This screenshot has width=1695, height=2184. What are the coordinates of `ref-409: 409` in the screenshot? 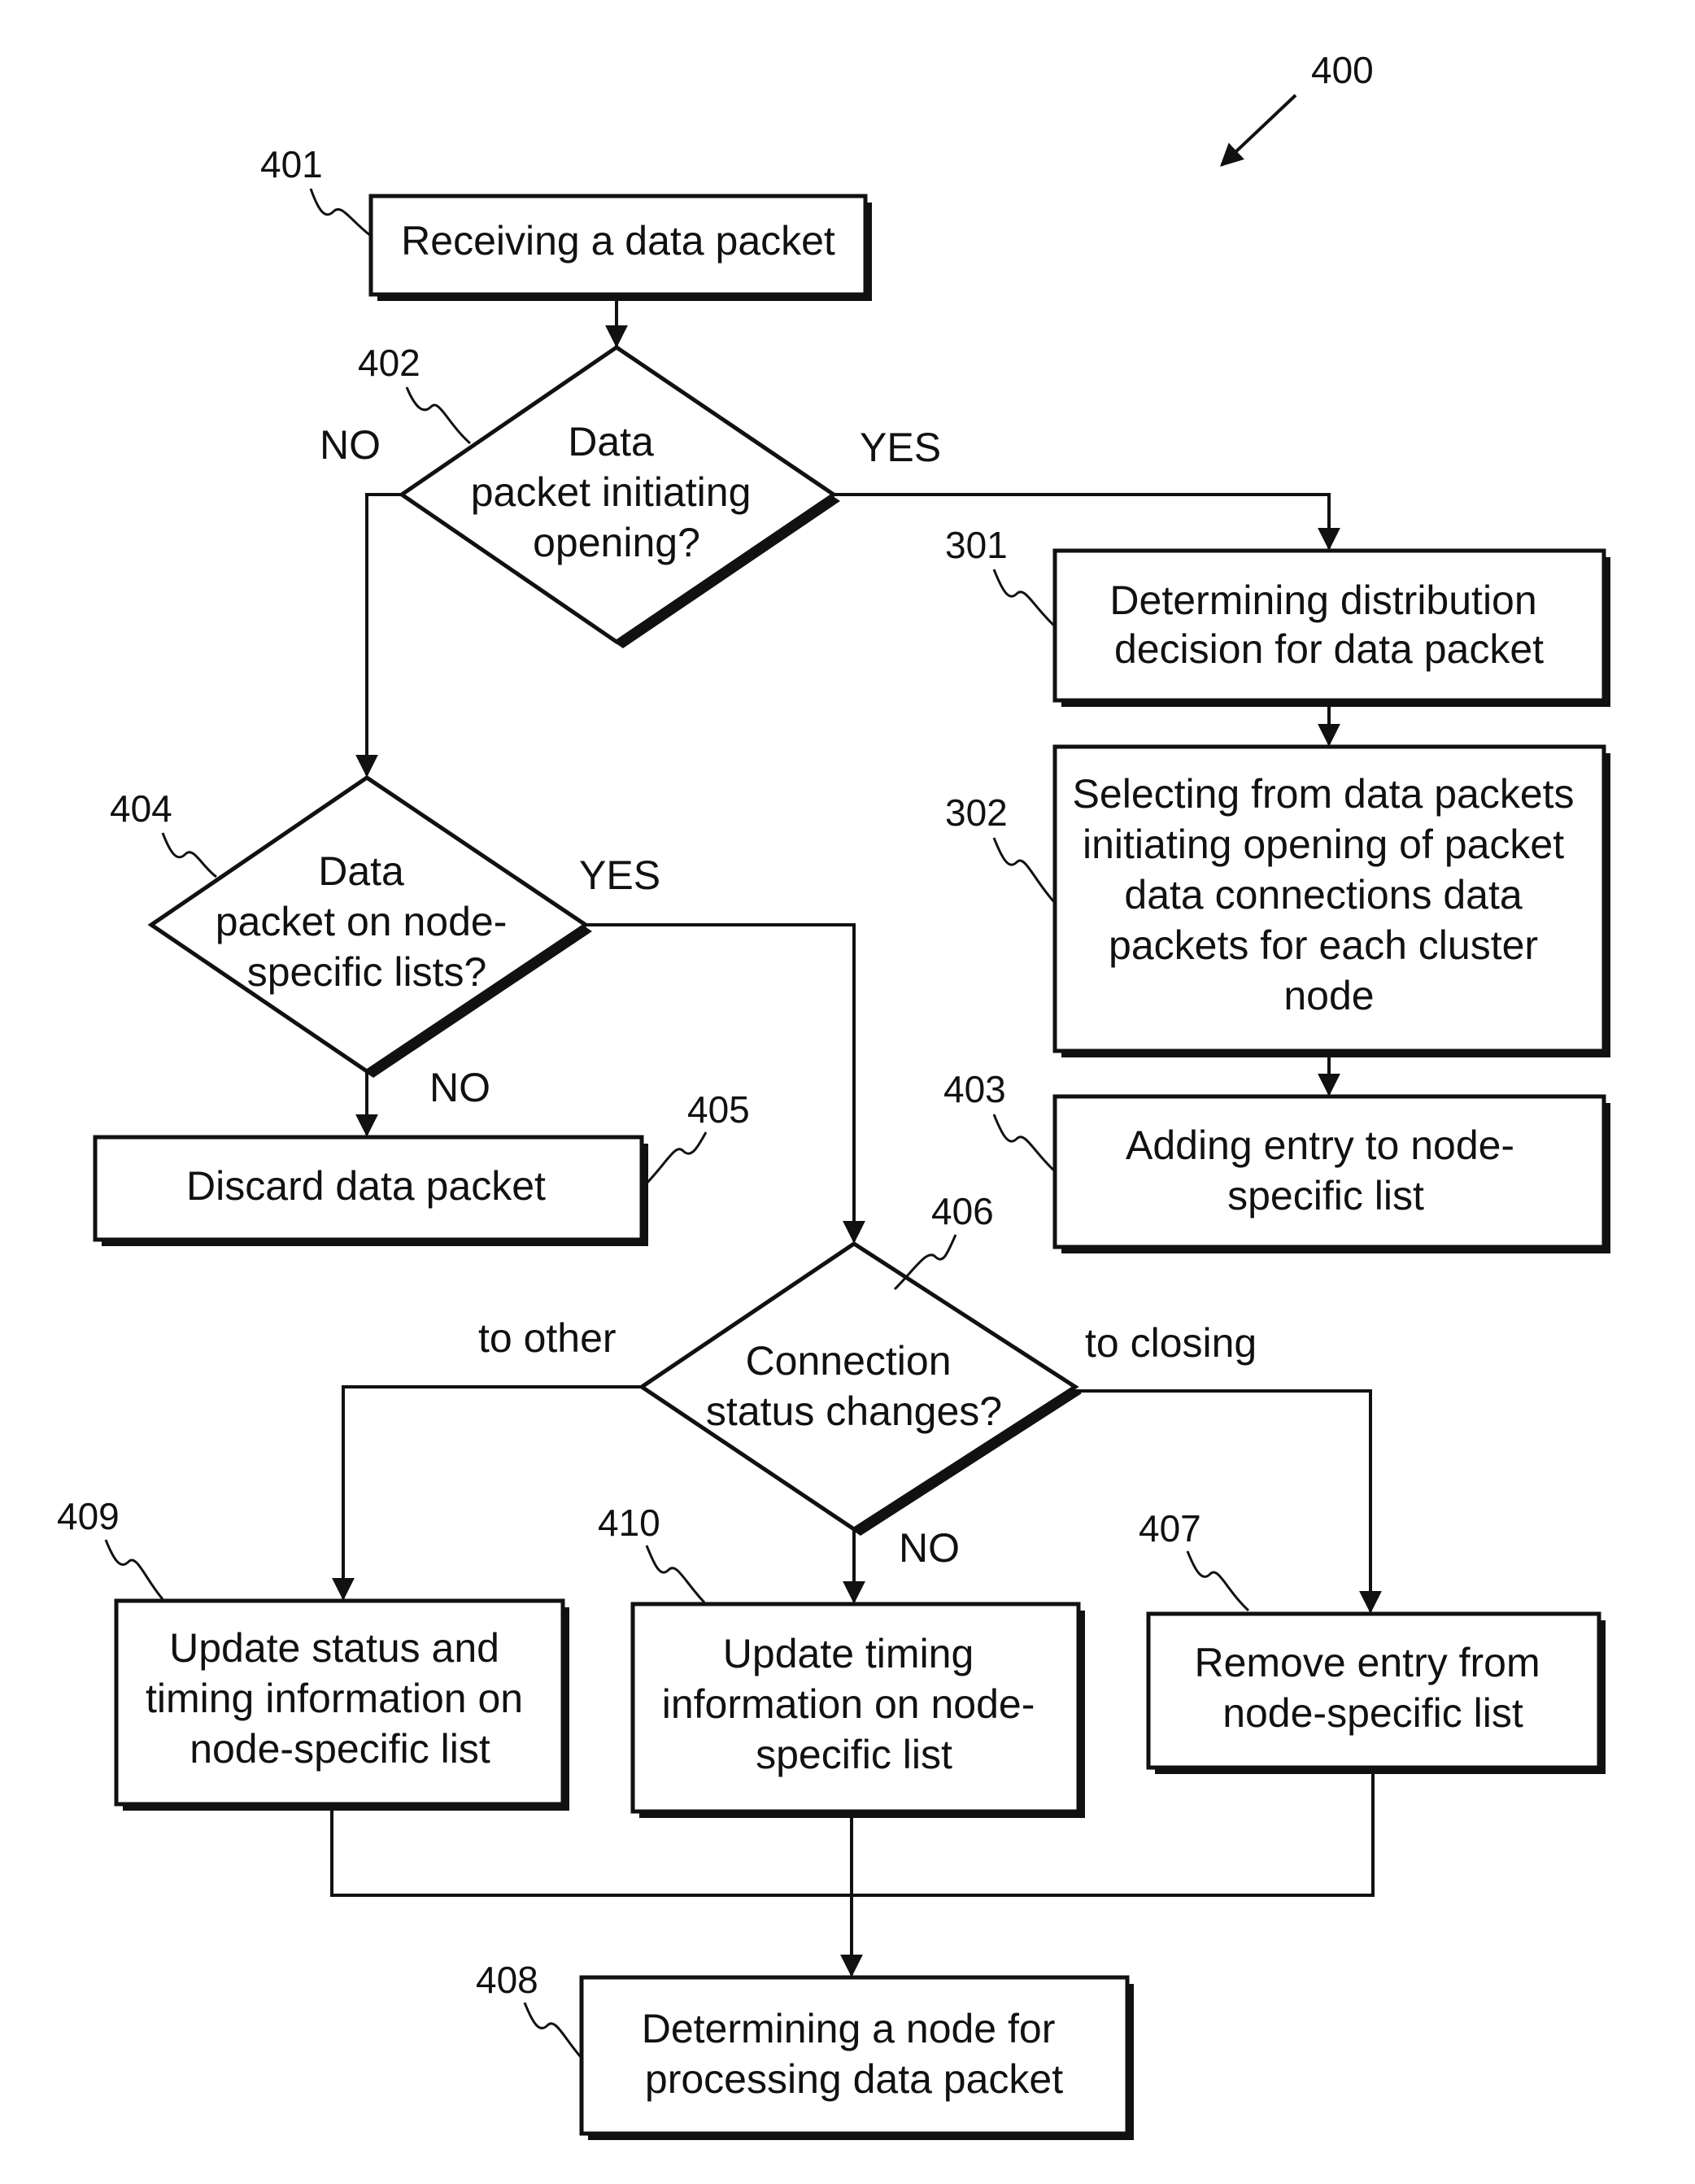 It's located at (88, 1516).